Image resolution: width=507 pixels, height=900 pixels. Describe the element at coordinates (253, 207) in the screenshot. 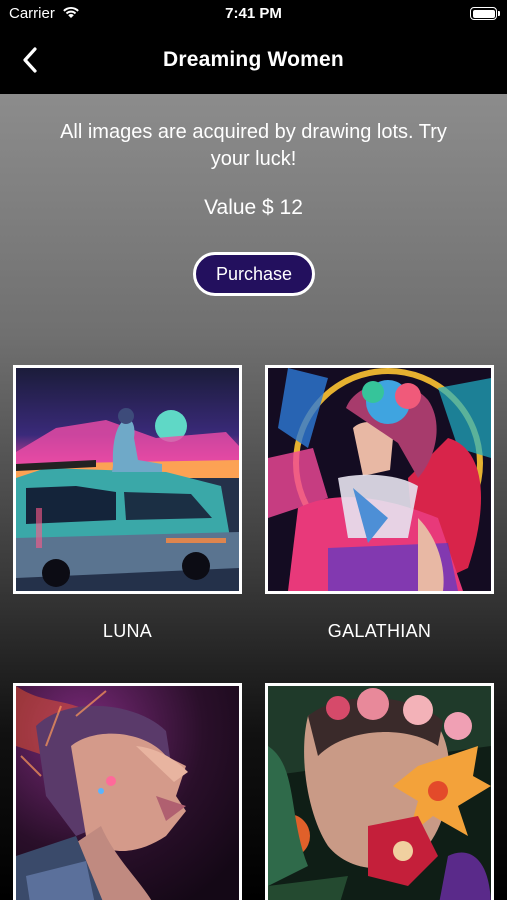

I see `value-text: Value $ 12` at that location.